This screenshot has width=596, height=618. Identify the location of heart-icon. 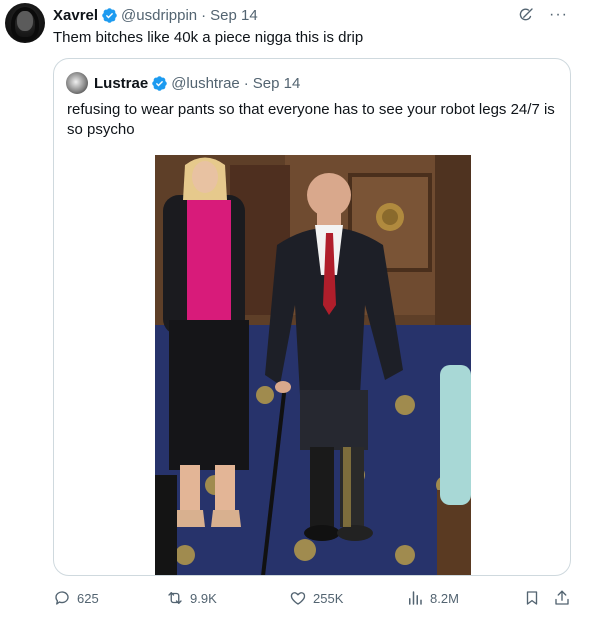
(298, 598).